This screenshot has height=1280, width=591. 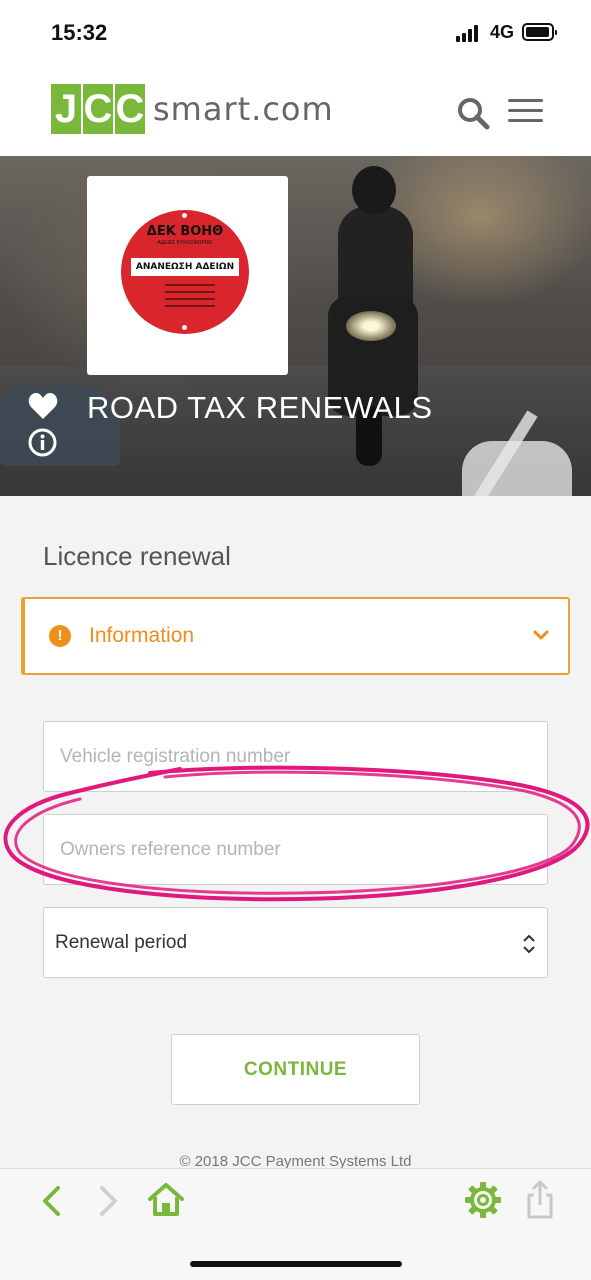 What do you see at coordinates (540, 1199) in the screenshot?
I see `share-icon` at bounding box center [540, 1199].